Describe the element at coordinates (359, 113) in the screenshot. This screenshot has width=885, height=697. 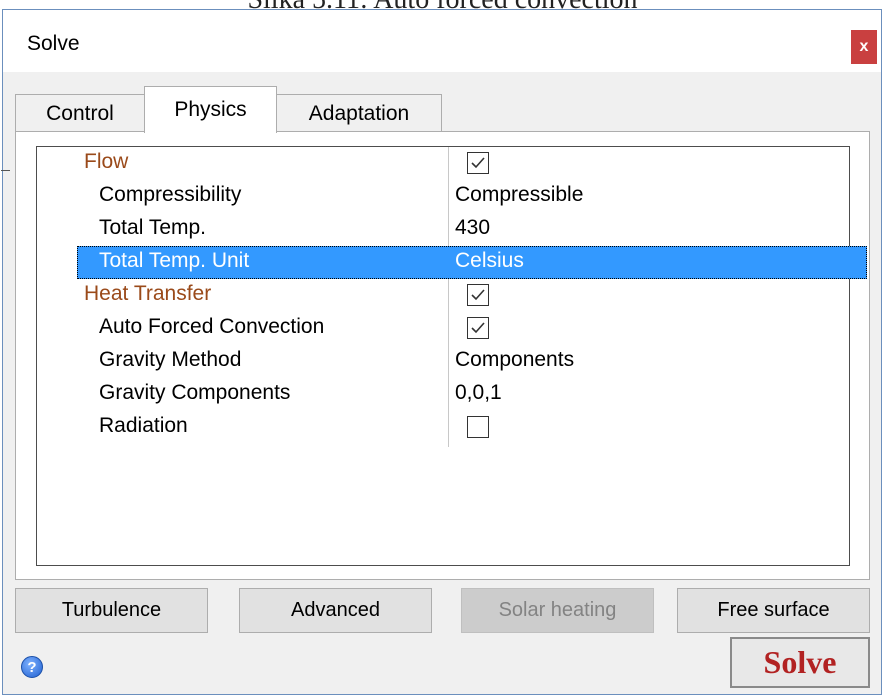
I see `tab-adaptation: Adaptation` at that location.